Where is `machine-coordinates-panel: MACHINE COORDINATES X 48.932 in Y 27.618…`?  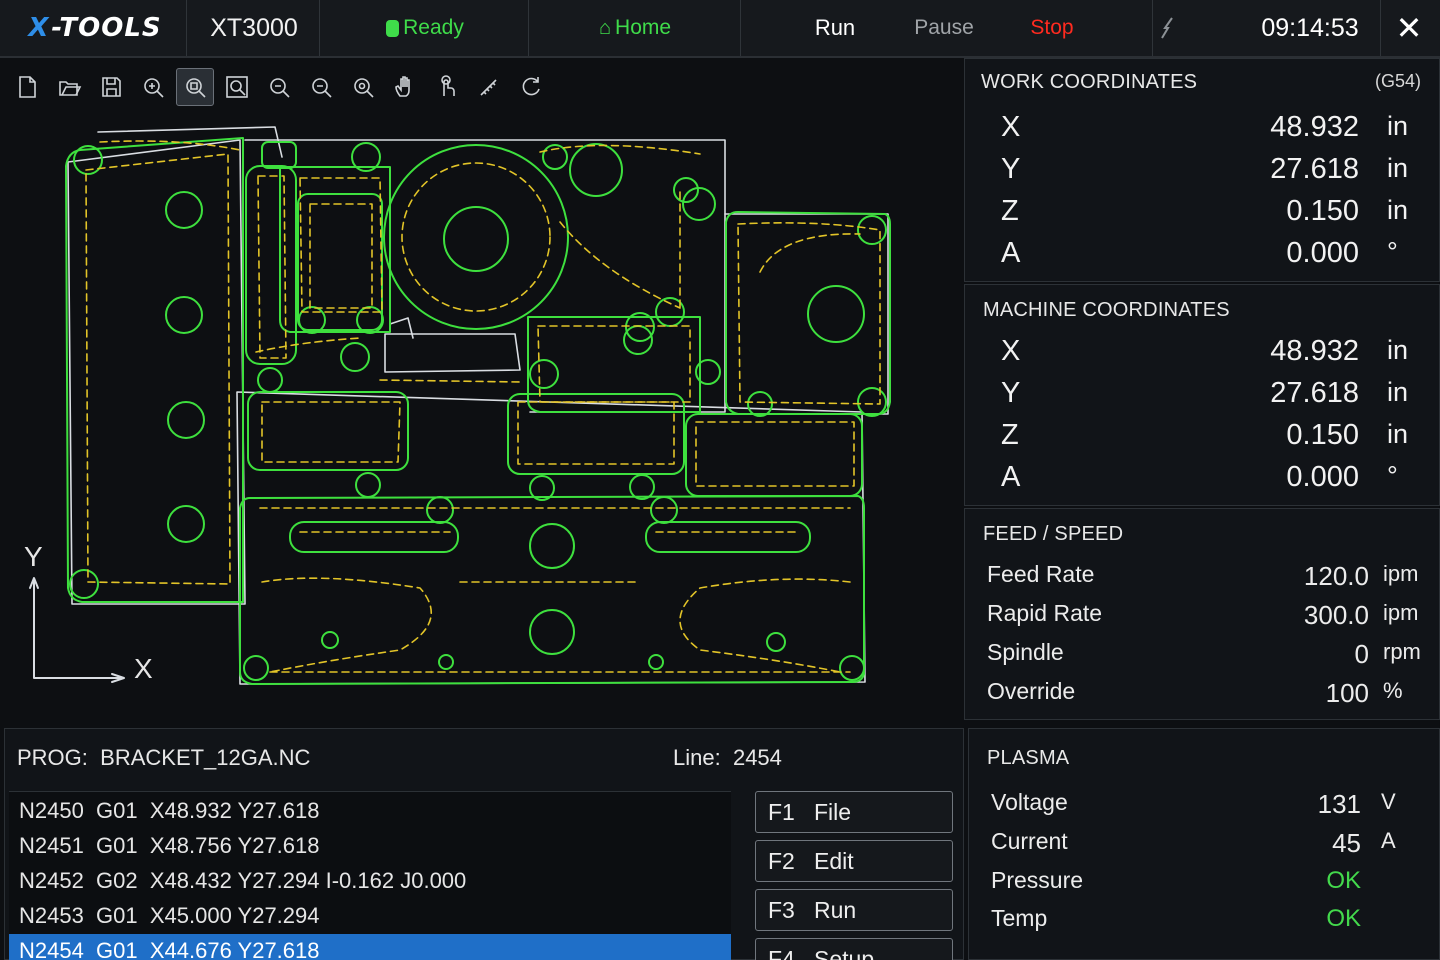
machine-coordinates-panel: MACHINE COORDINATES X 48.932 in Y 27.618… is located at coordinates (1202, 395).